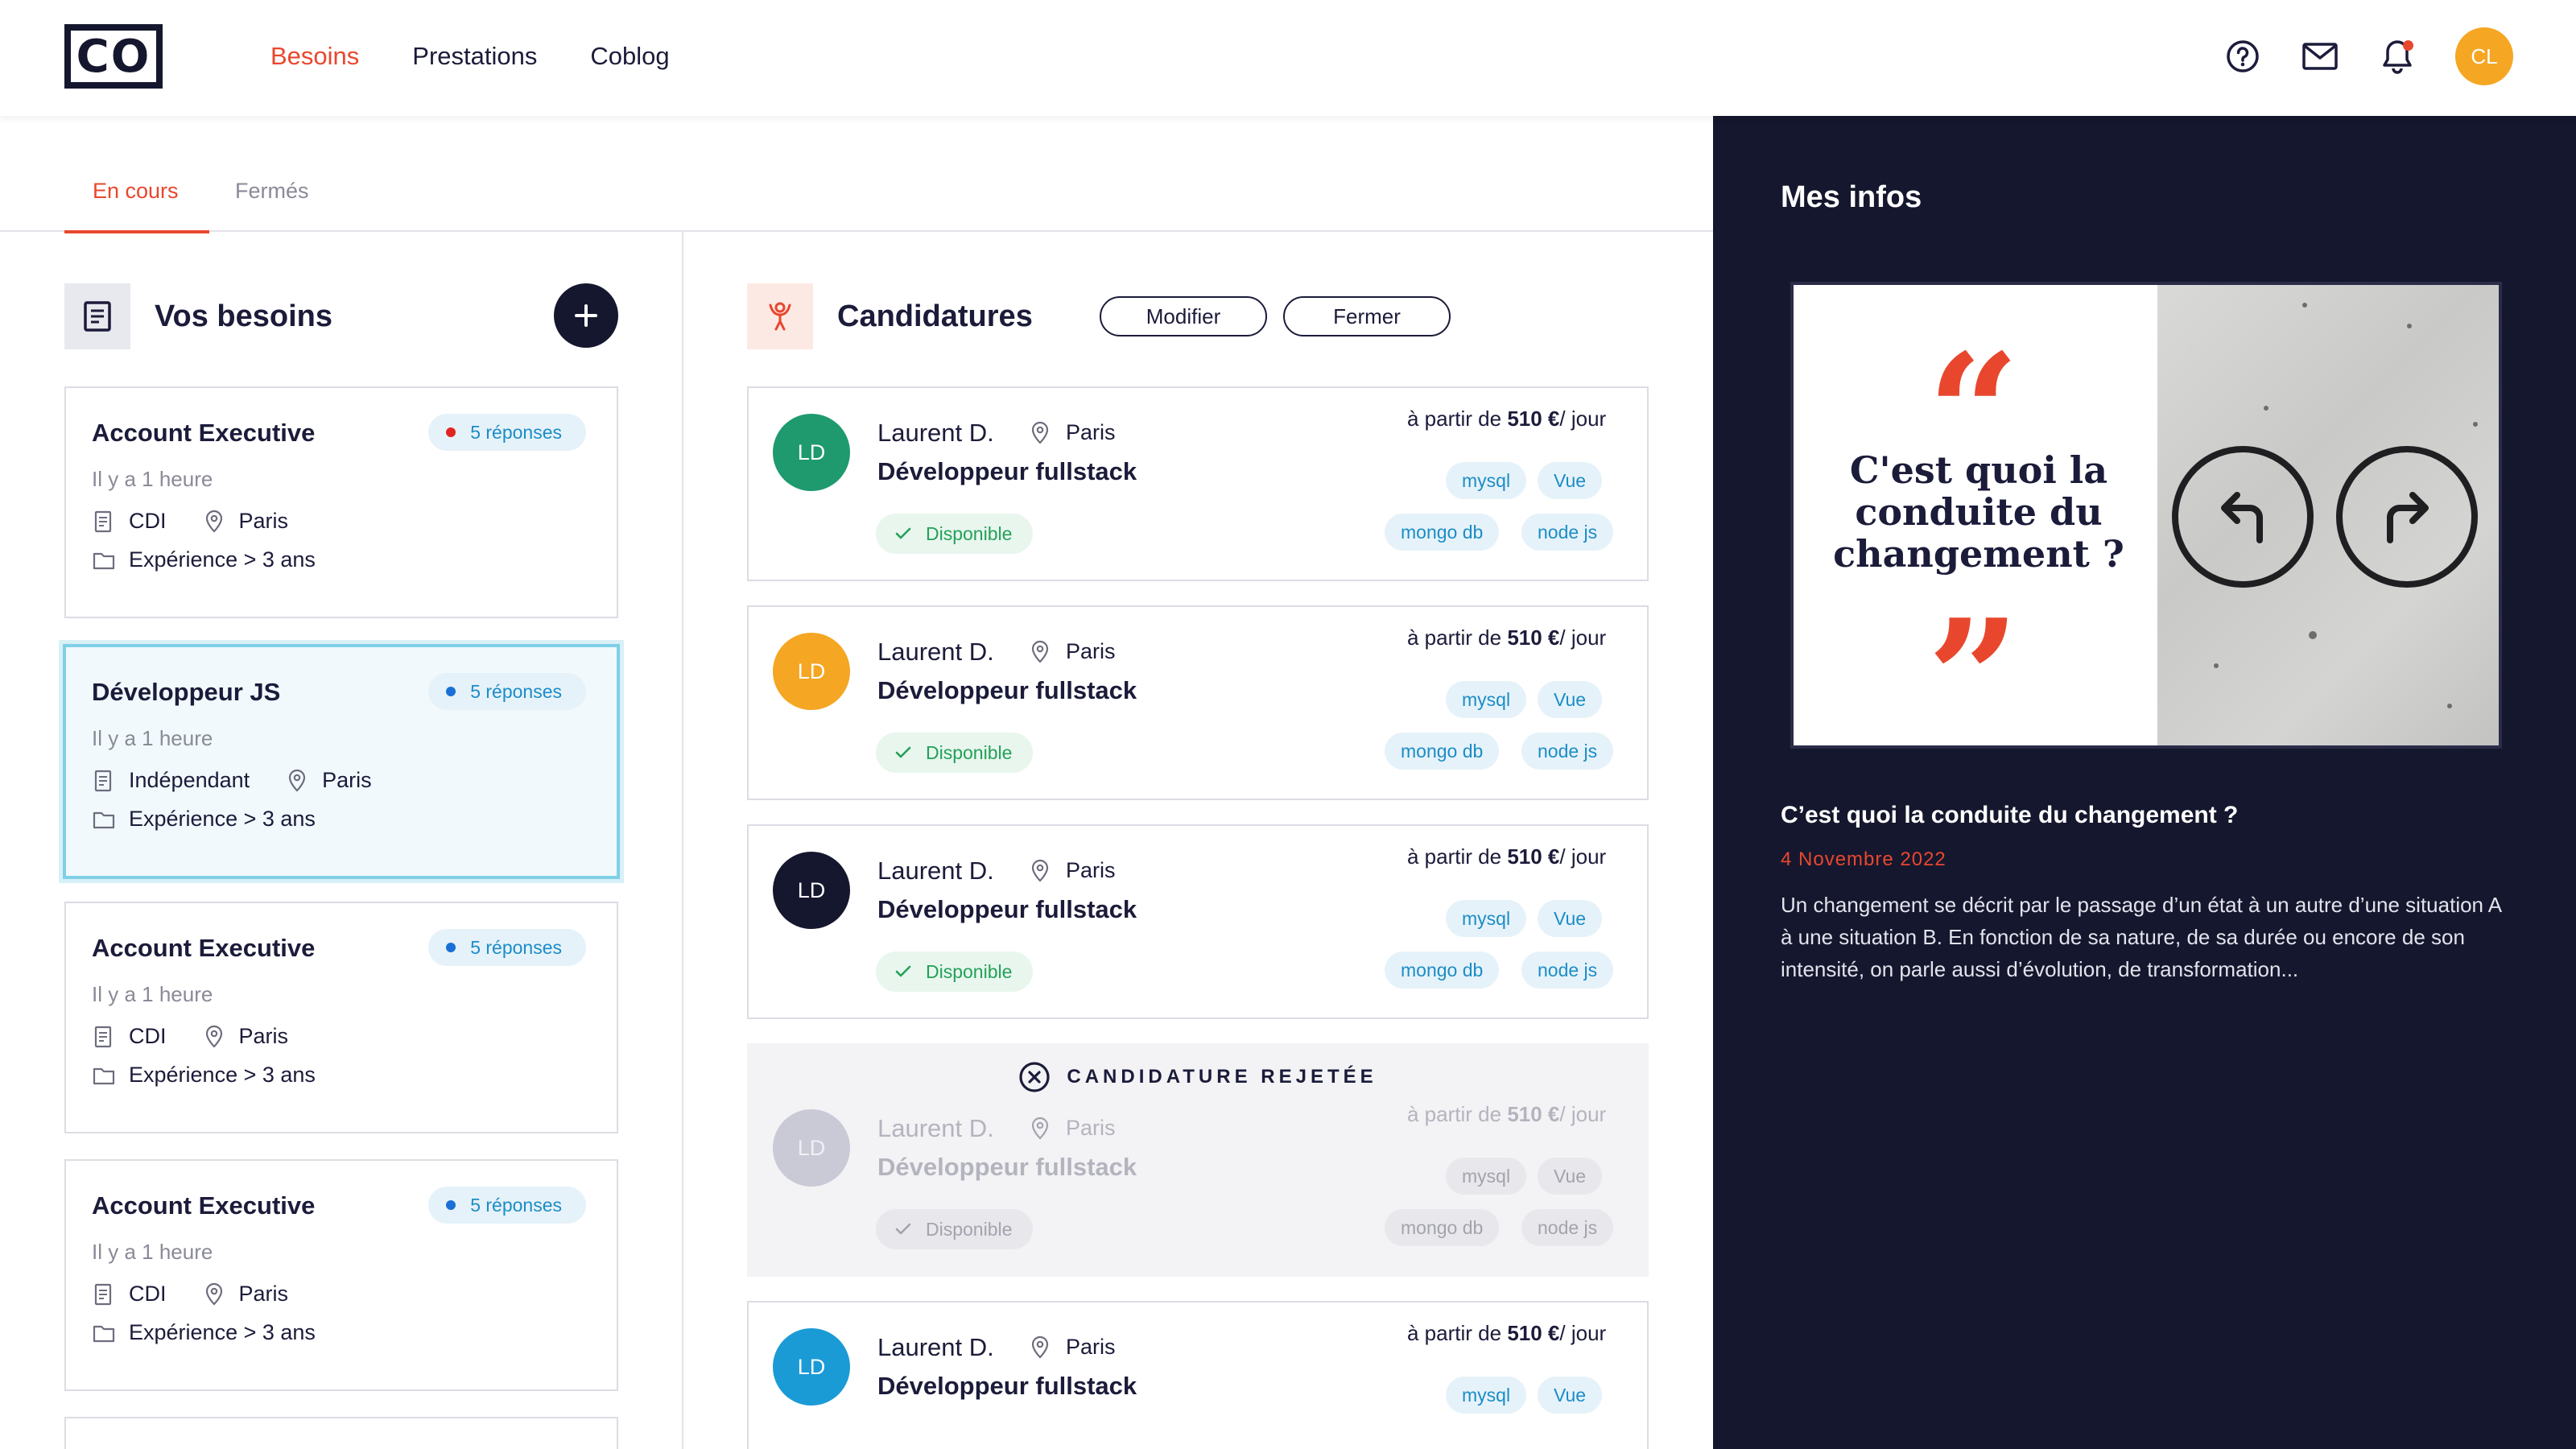 Image resolution: width=2576 pixels, height=1449 pixels. Describe the element at coordinates (1567, 1227) in the screenshot. I see `skill-tag: node js` at that location.